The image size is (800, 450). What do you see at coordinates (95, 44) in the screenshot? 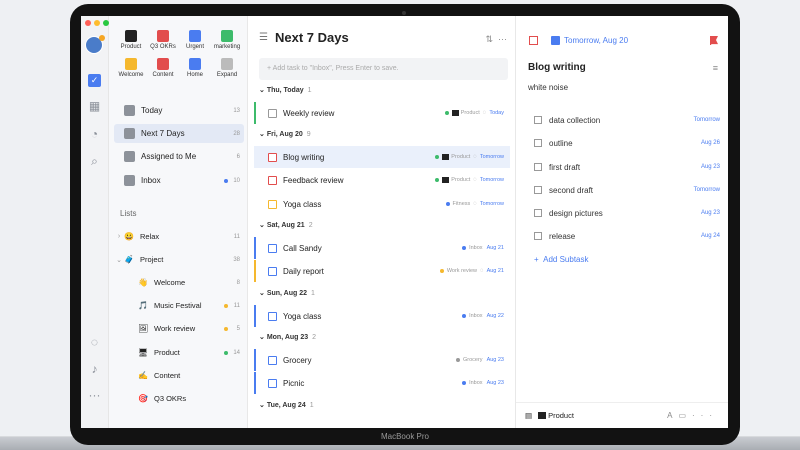
I see `avatar` at bounding box center [95, 44].